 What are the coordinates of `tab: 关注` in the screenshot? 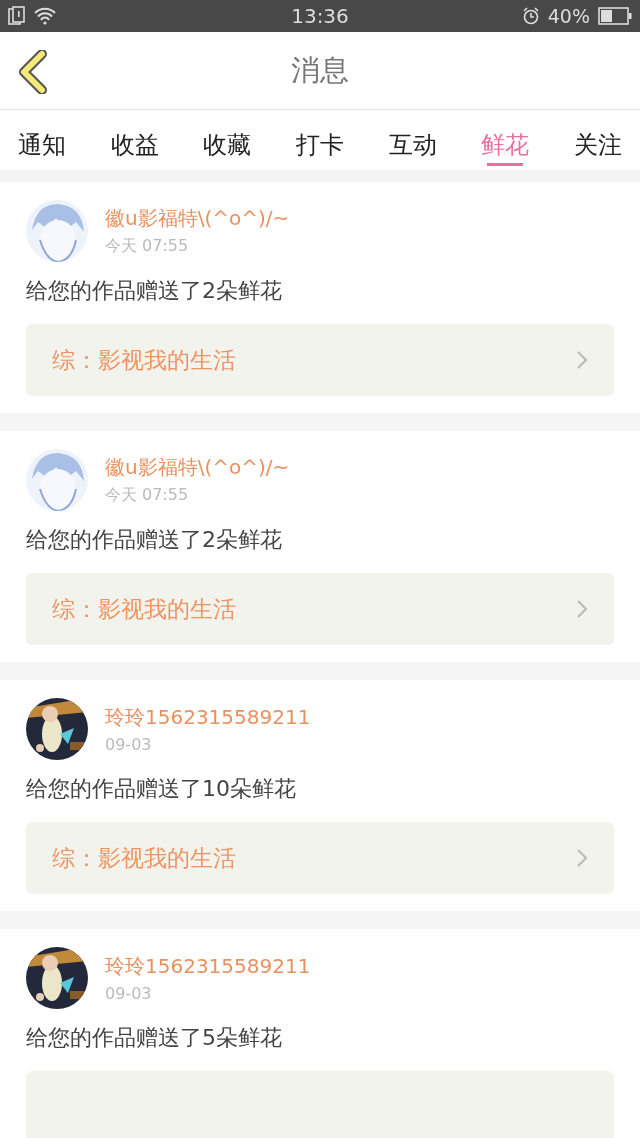 It's located at (597, 140).